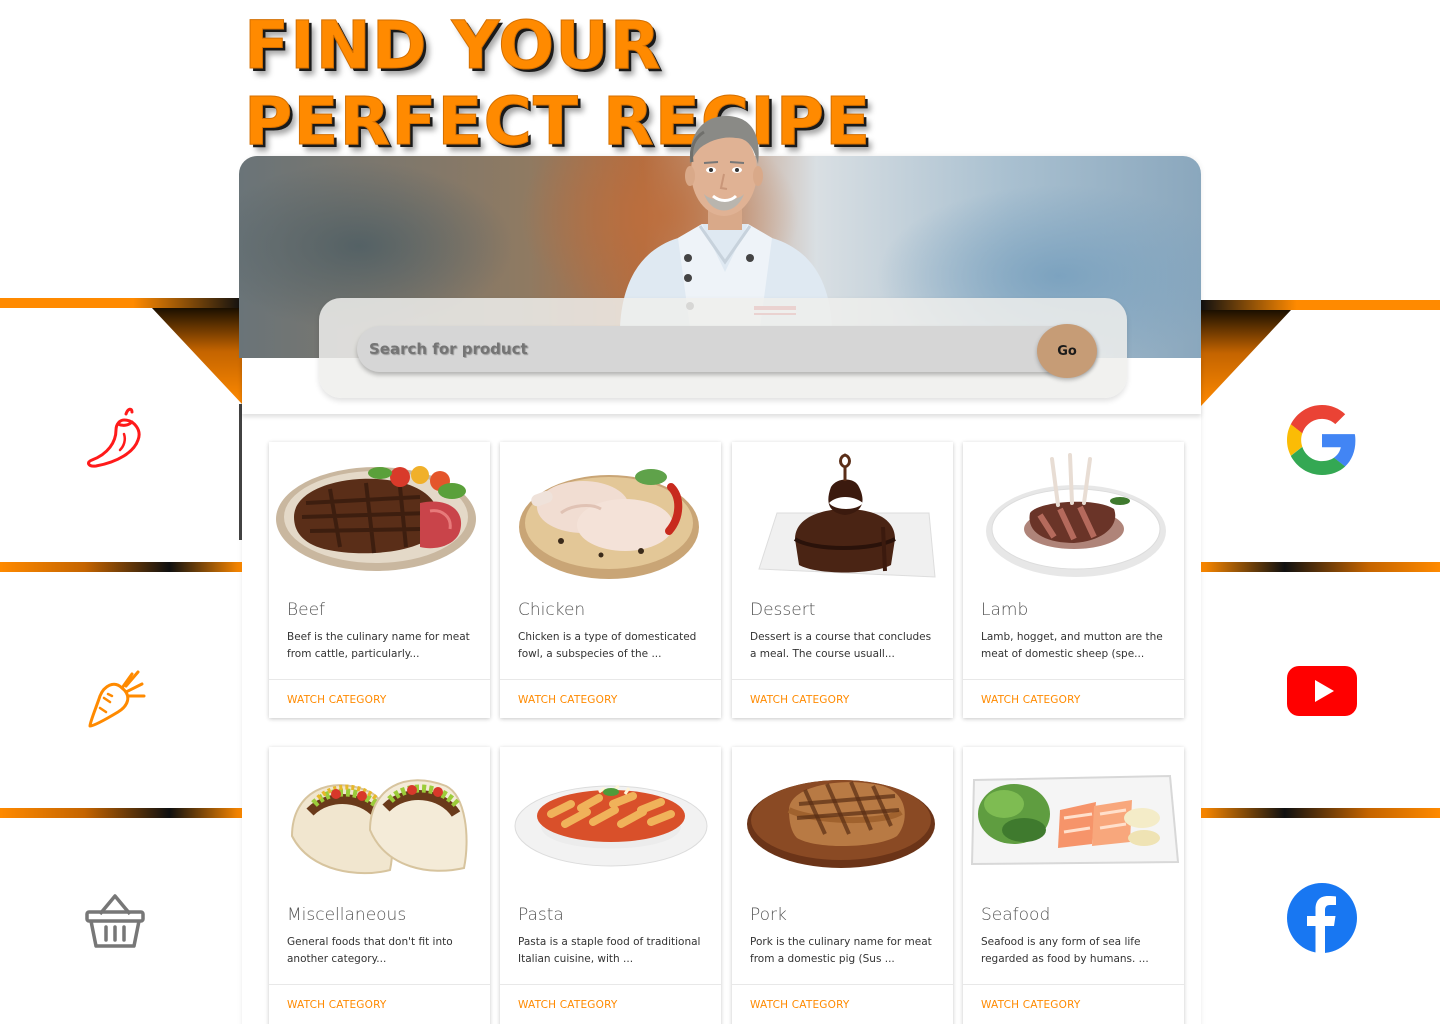 The width and height of the screenshot is (1440, 1024). What do you see at coordinates (610, 822) in the screenshot?
I see `pasta-image` at bounding box center [610, 822].